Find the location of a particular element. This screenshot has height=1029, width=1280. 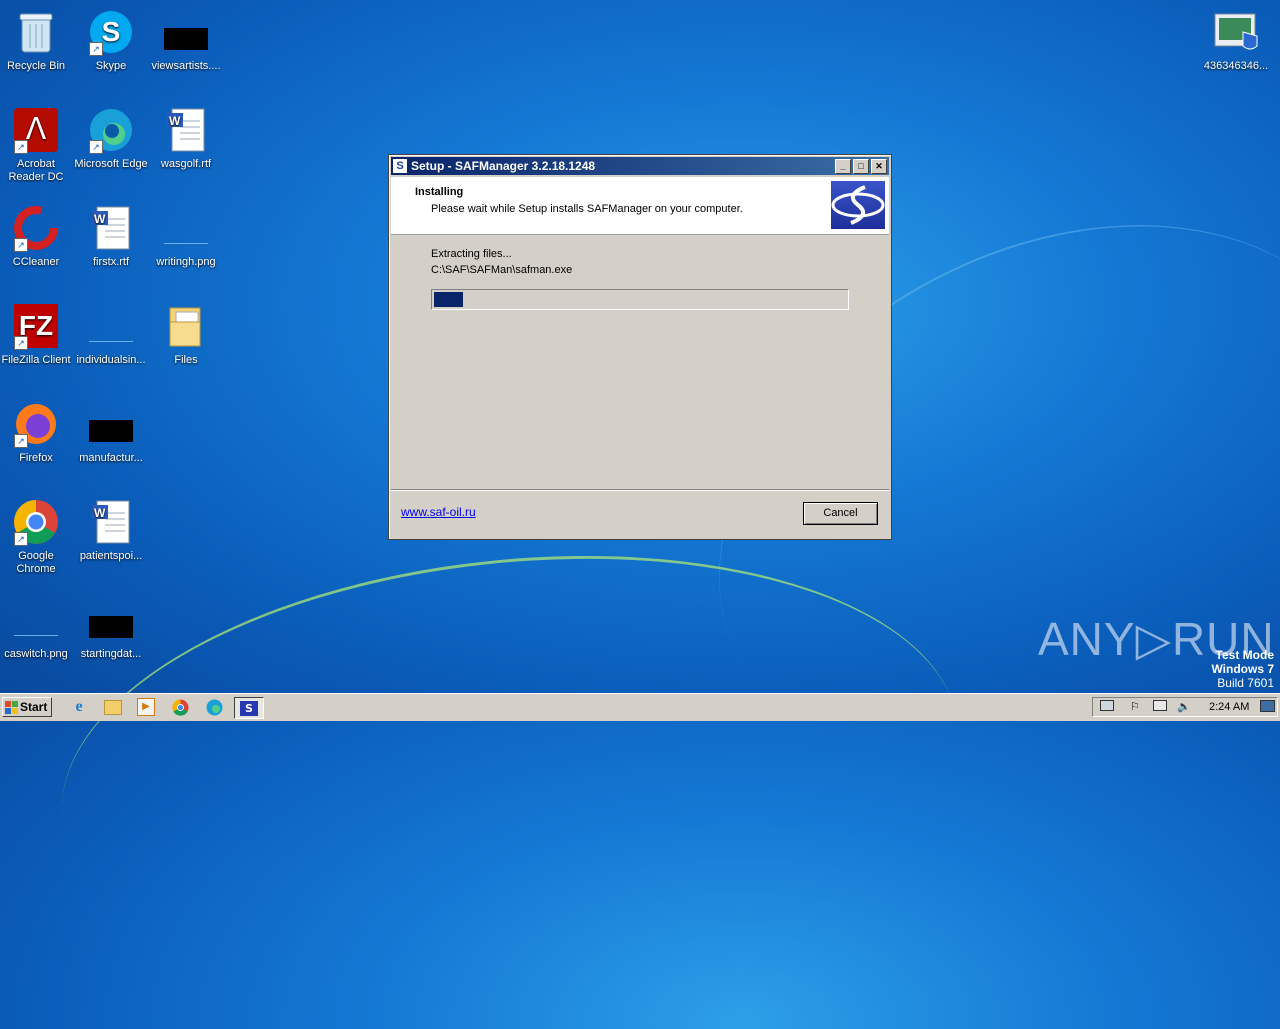

install-progress-bar is located at coordinates (640, 299).